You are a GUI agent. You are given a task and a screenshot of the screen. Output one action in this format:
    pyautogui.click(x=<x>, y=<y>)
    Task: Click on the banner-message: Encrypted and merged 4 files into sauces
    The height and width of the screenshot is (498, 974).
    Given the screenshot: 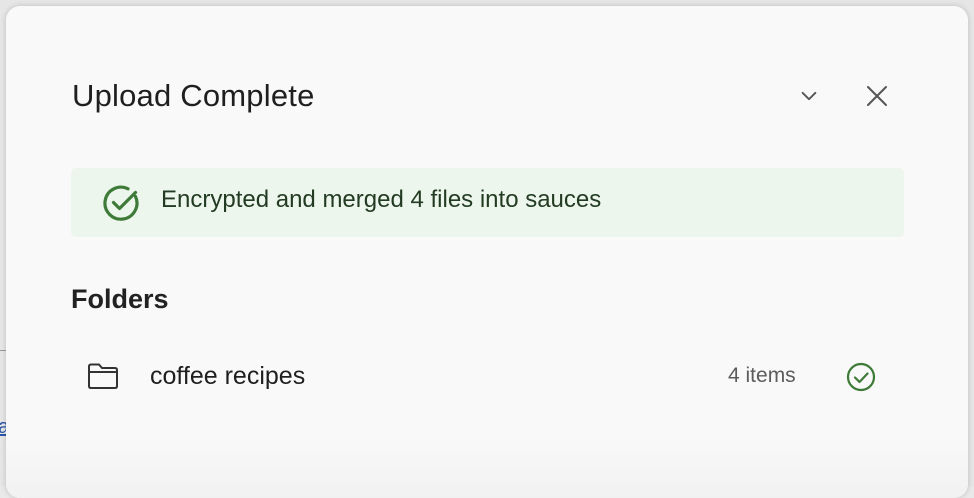 What is the action you would take?
    pyautogui.click(x=381, y=199)
    